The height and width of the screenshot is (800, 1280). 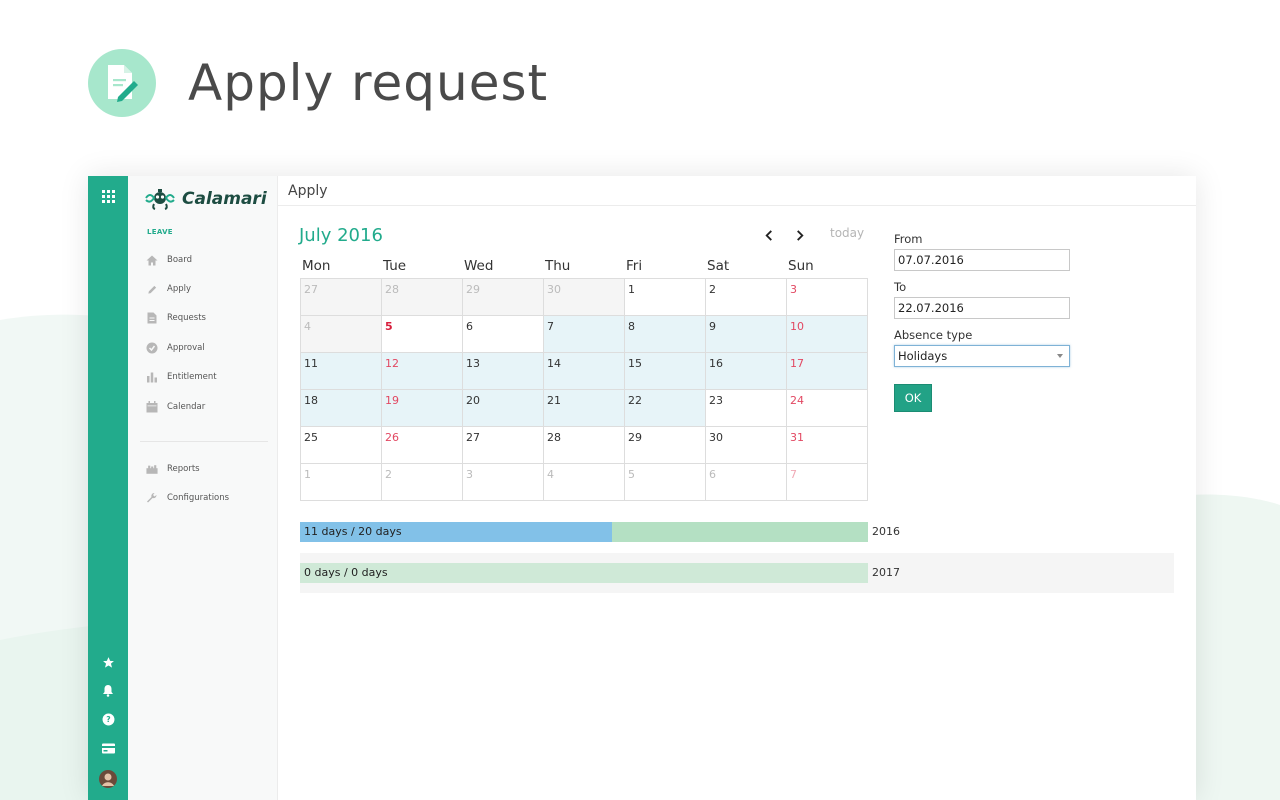 I want to click on calendar-day-cell: 21, so click(x=584, y=408).